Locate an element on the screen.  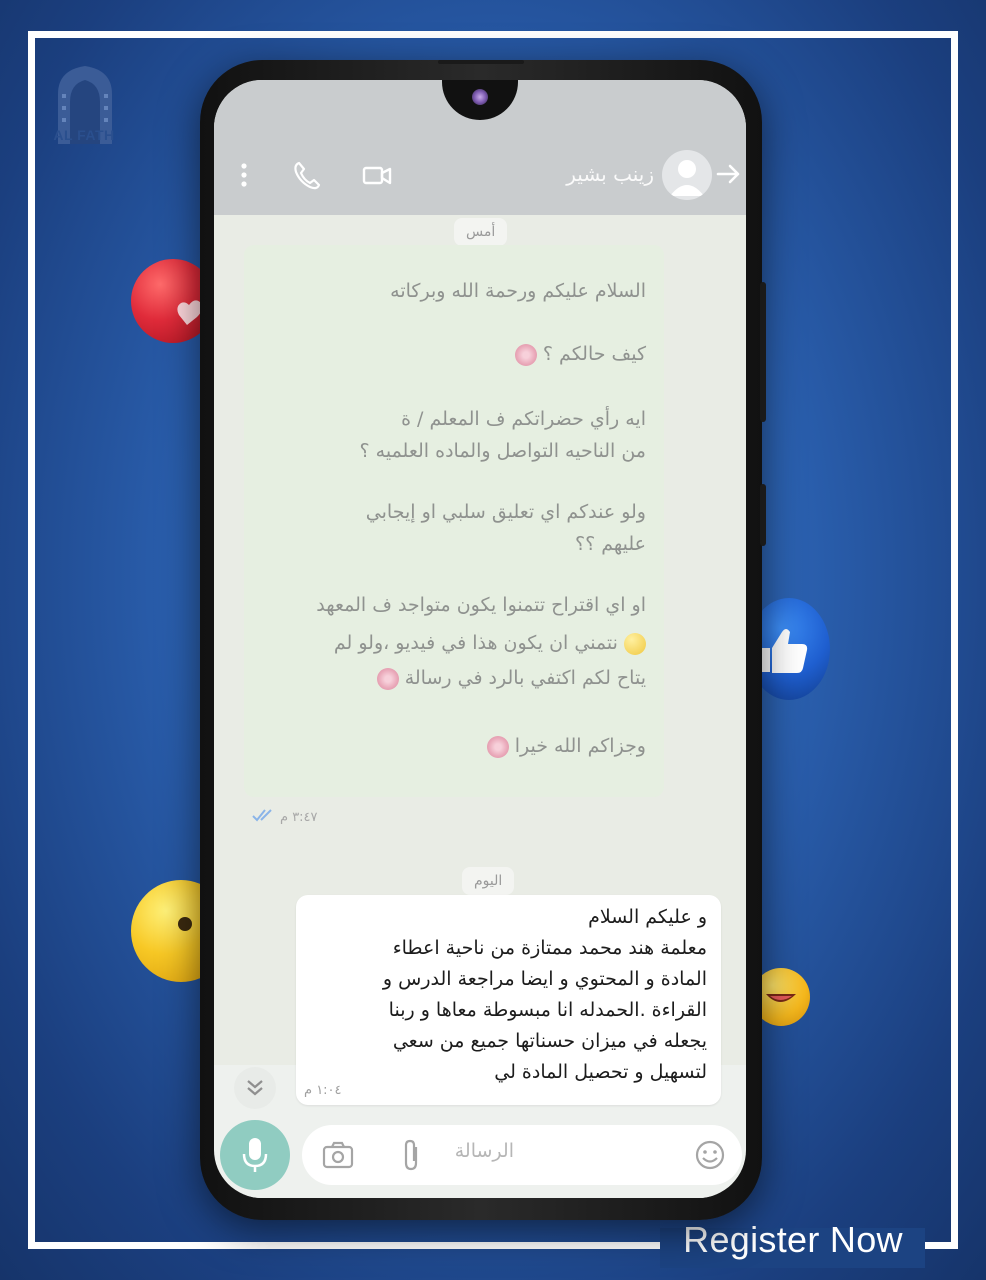
contact-name: زينب بشير is located at coordinates (584, 174).